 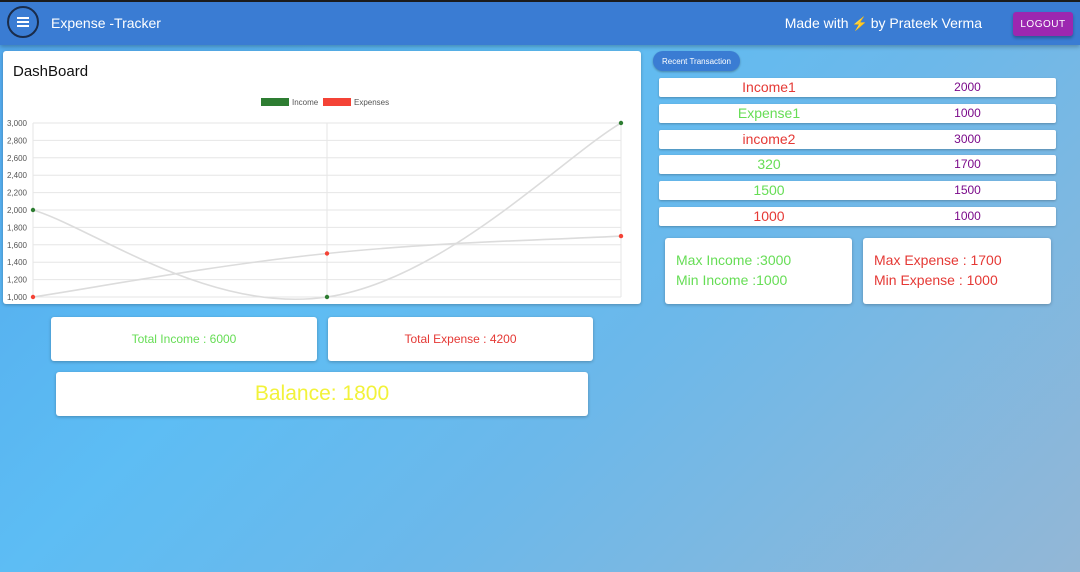 I want to click on made-with-credit: Made with ⚡ by Prateek Verma, so click(x=883, y=23).